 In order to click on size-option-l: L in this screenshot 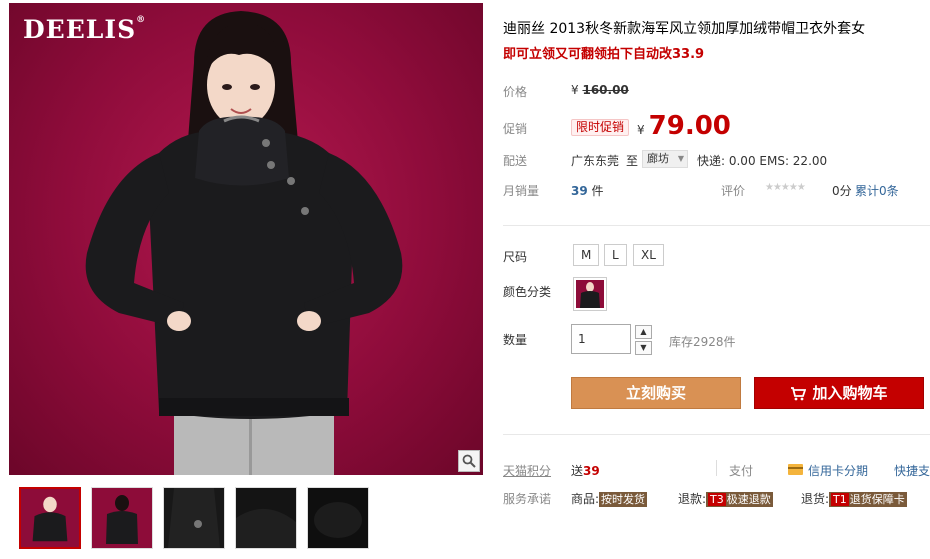, I will do `click(615, 255)`.